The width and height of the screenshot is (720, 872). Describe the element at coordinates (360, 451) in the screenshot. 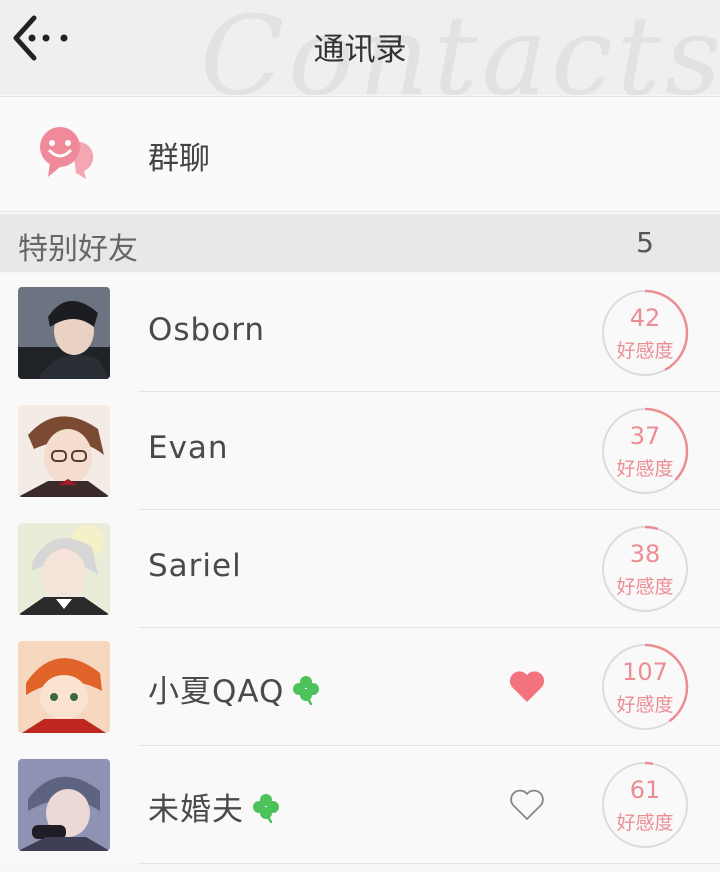

I see `contact-row: Evan 37 好感度` at that location.